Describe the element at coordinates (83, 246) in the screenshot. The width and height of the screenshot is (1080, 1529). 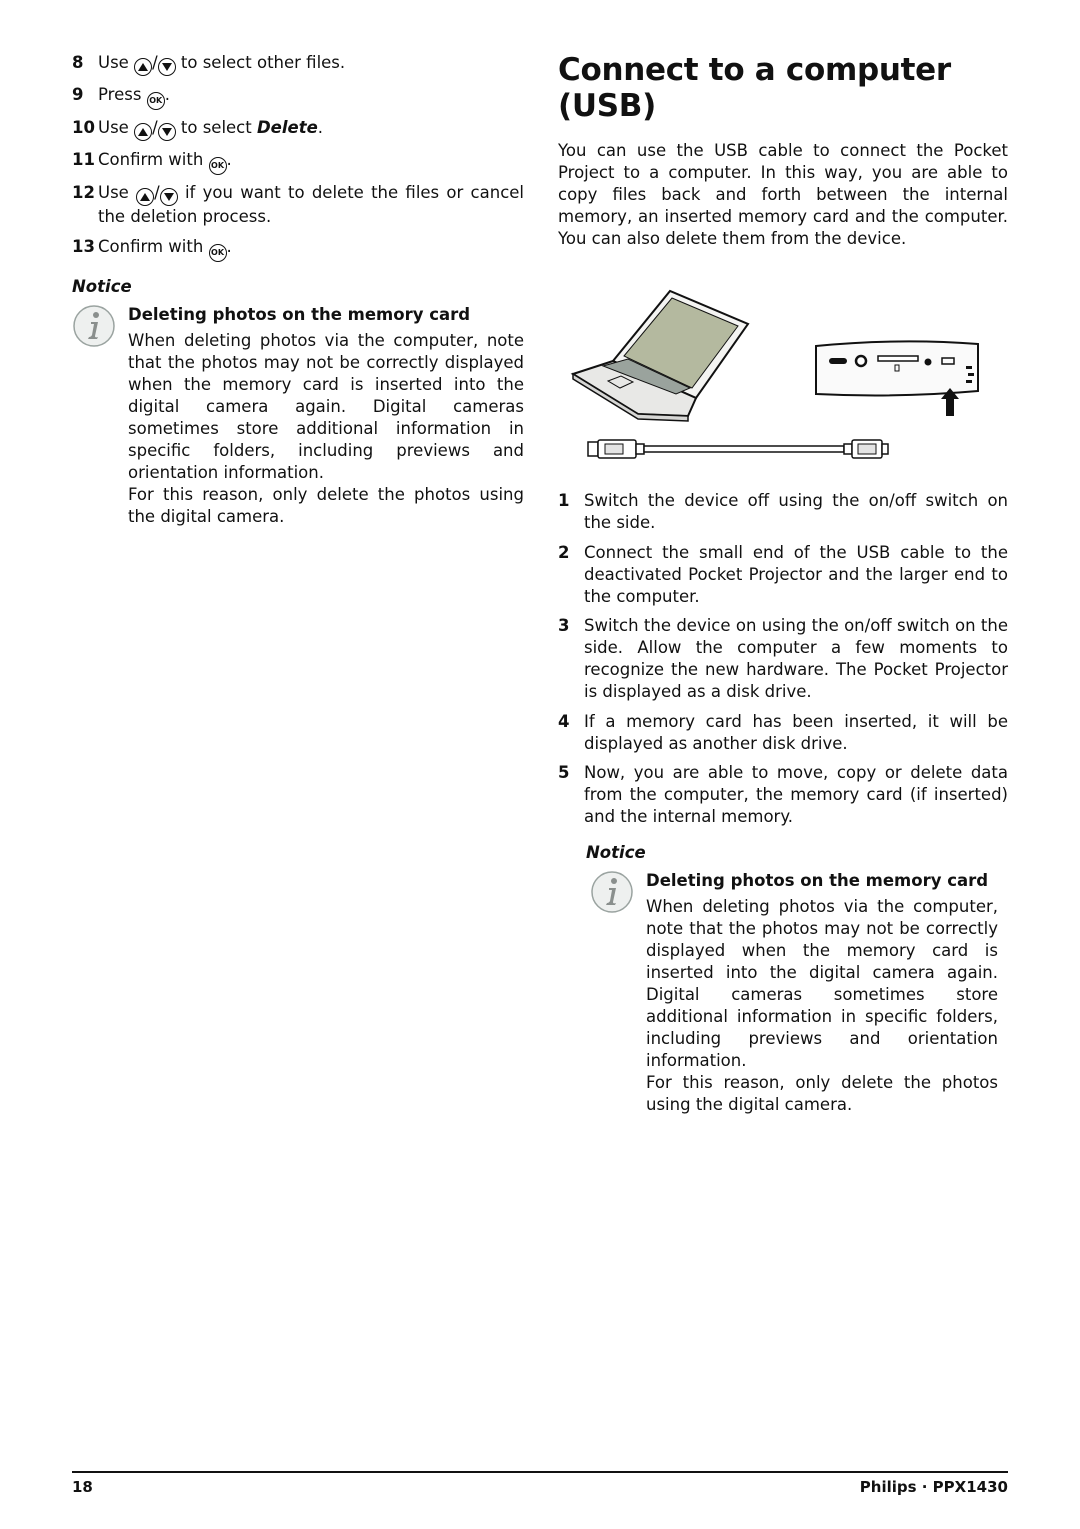
I see `step-number: 13` at that location.